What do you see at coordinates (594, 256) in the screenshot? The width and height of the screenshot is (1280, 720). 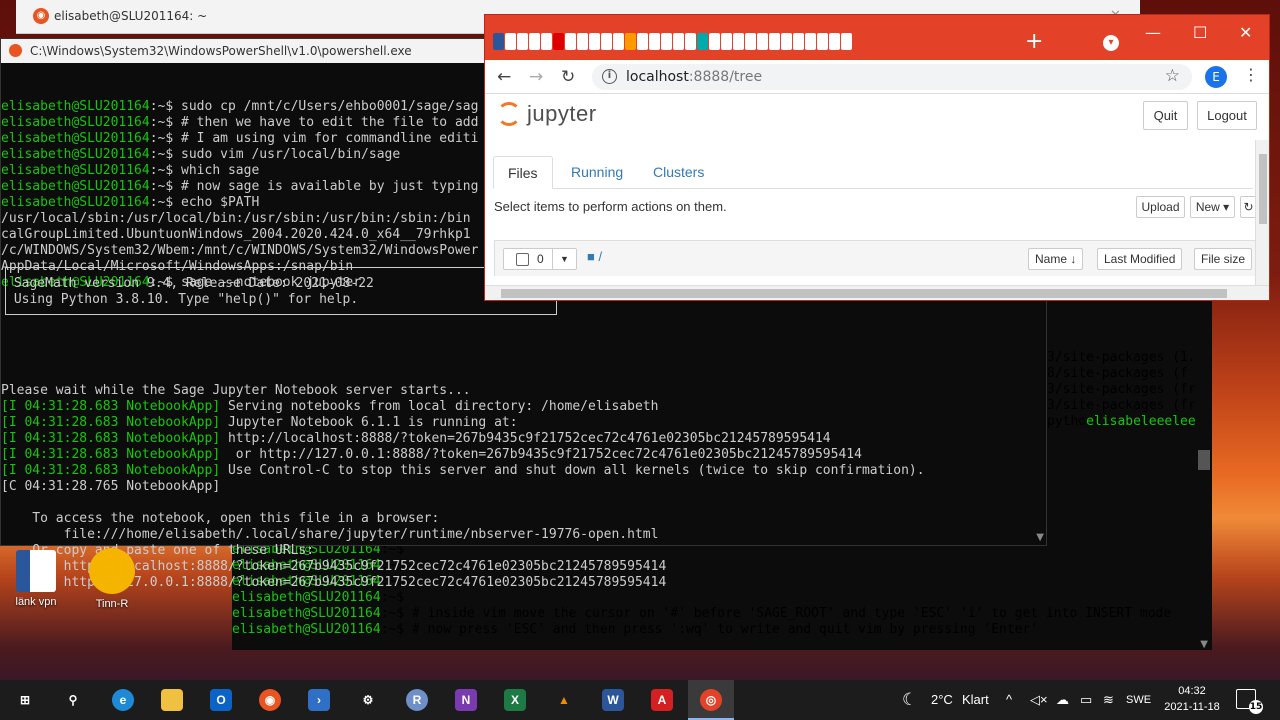 I see `breadcrumb: ■ /` at bounding box center [594, 256].